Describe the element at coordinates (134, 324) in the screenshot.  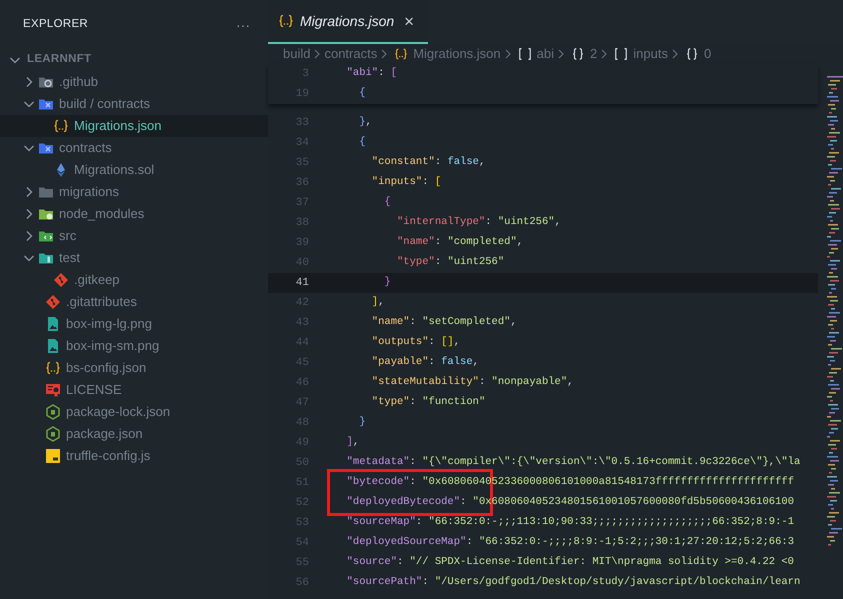
I see `tree-item: box-img-lg.png` at that location.